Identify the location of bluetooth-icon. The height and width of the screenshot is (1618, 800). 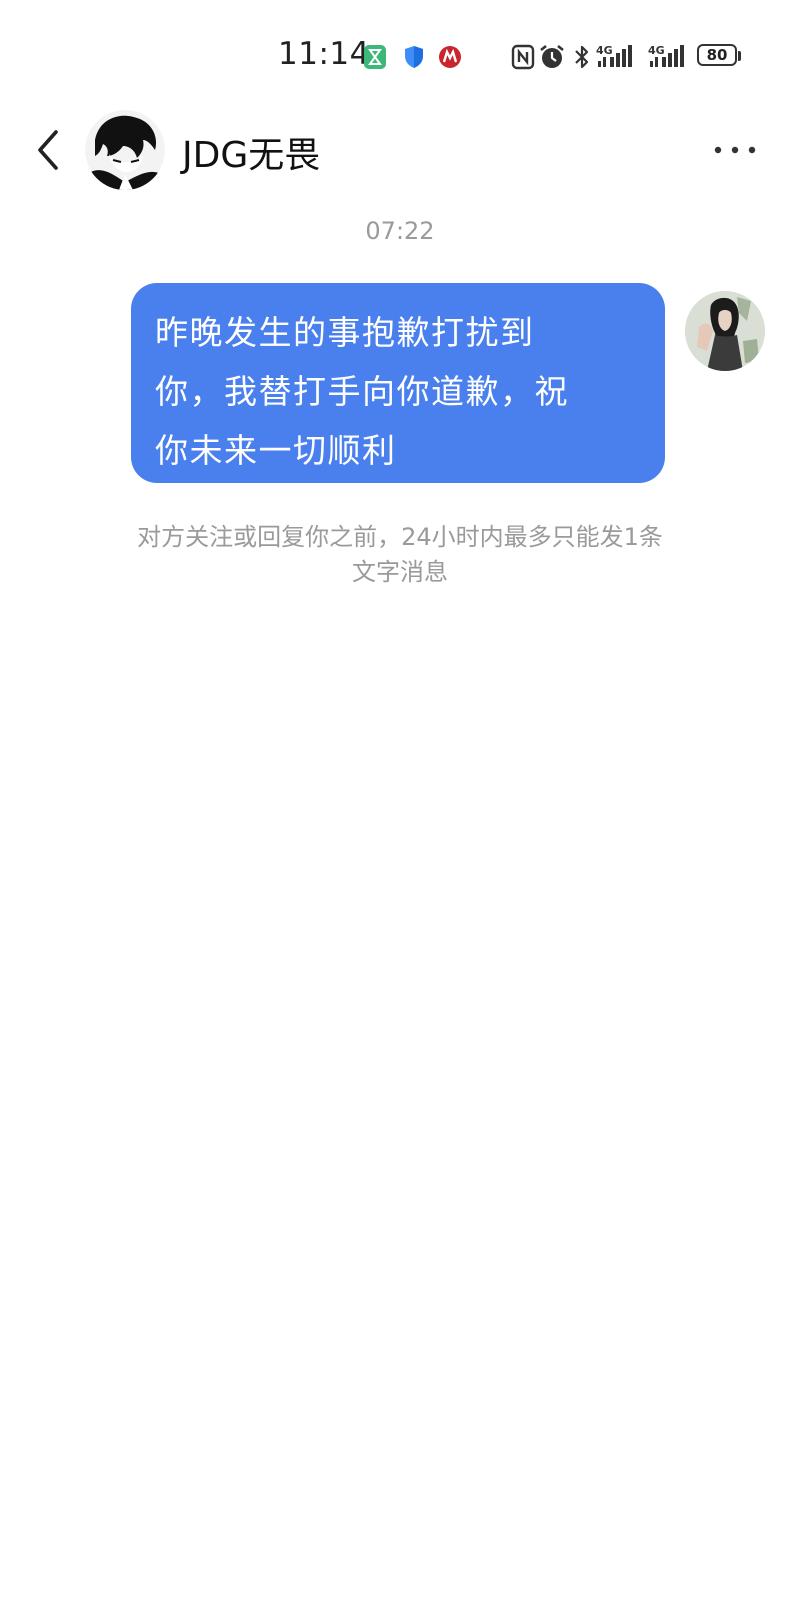
(582, 57).